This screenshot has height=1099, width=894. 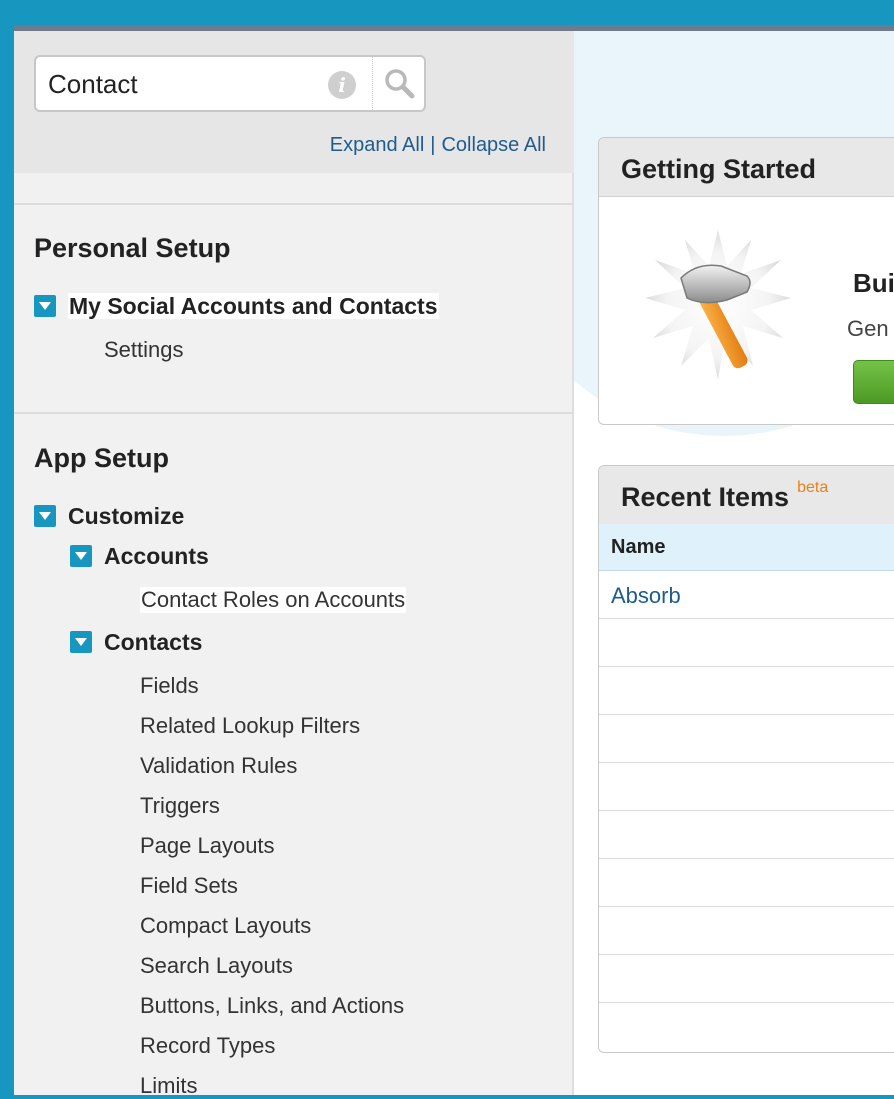 I want to click on tree-item-contact-roles: Contact Roles on Accounts, so click(x=273, y=600).